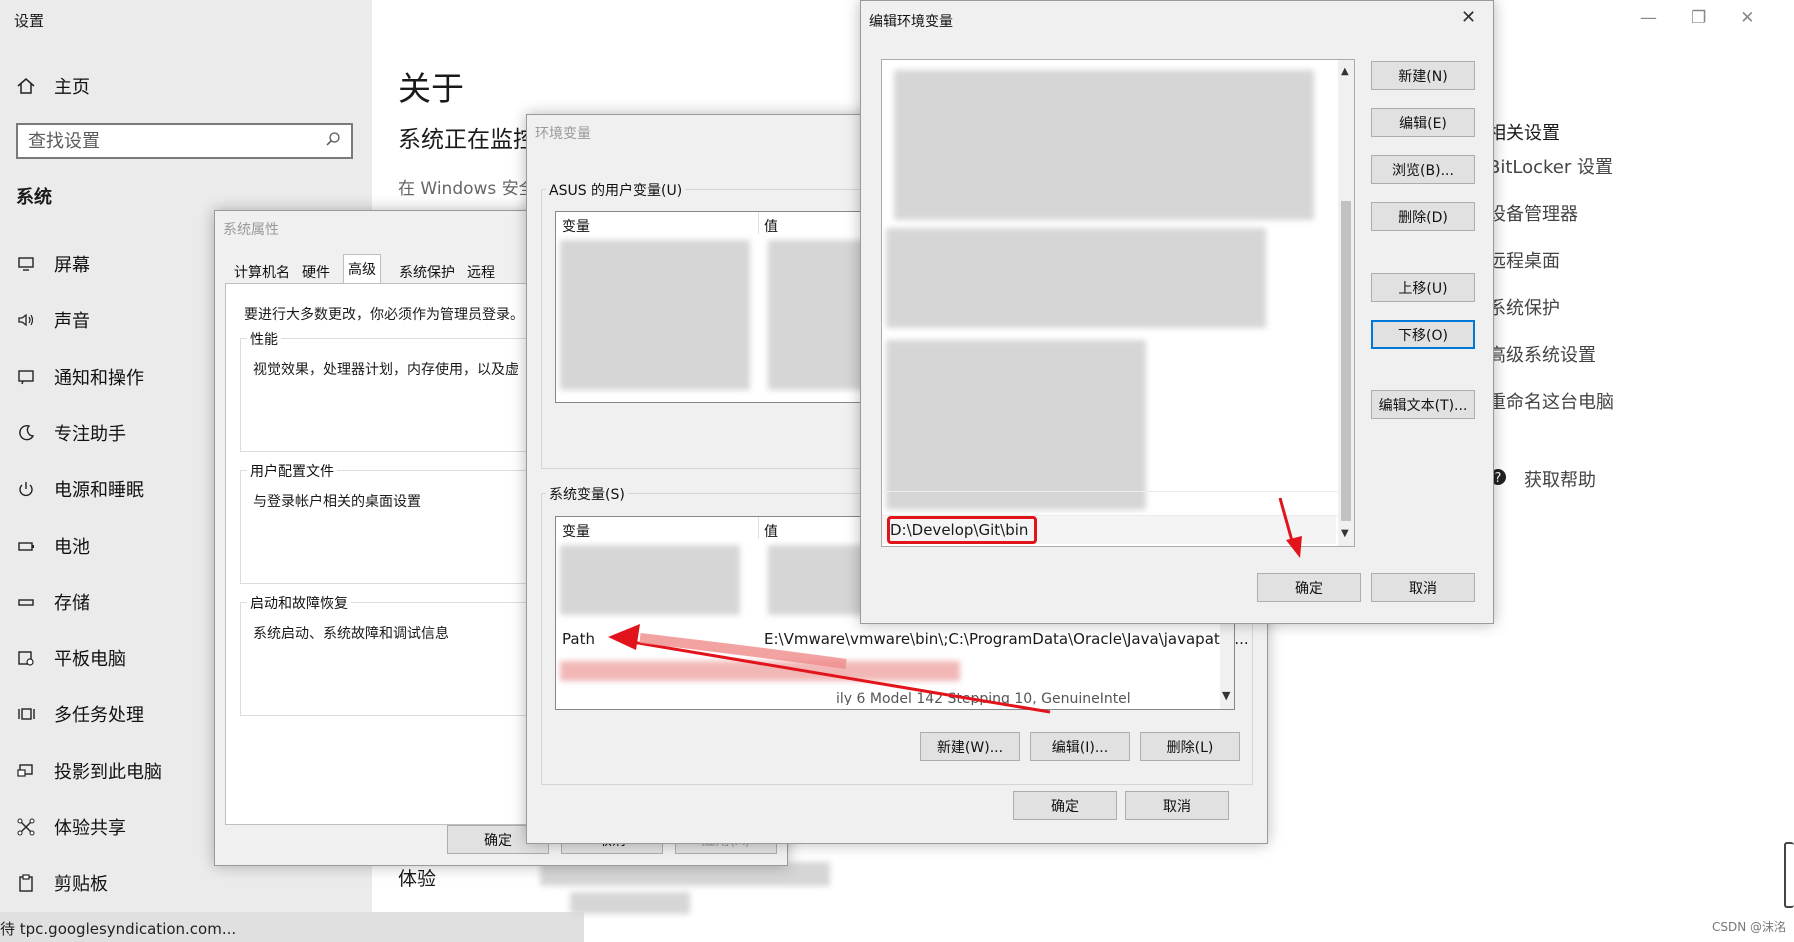 The height and width of the screenshot is (942, 1794). What do you see at coordinates (624, 637) in the screenshot?
I see `annotation-arrowhead` at bounding box center [624, 637].